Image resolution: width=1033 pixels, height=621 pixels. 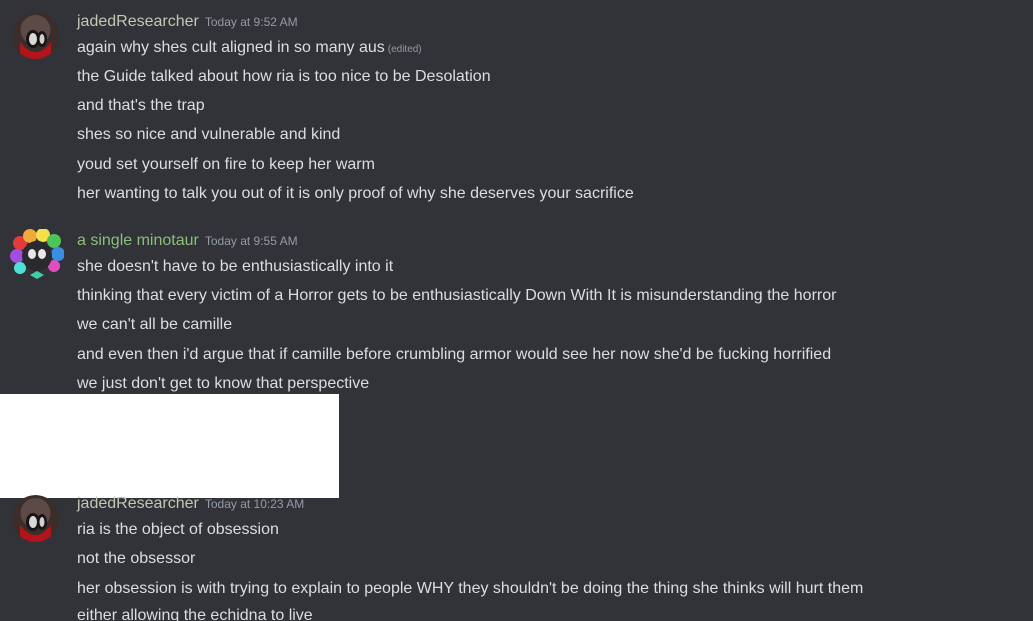 I want to click on message-header: jadedResearcher Today at 10:23 AM, so click(x=190, y=504).